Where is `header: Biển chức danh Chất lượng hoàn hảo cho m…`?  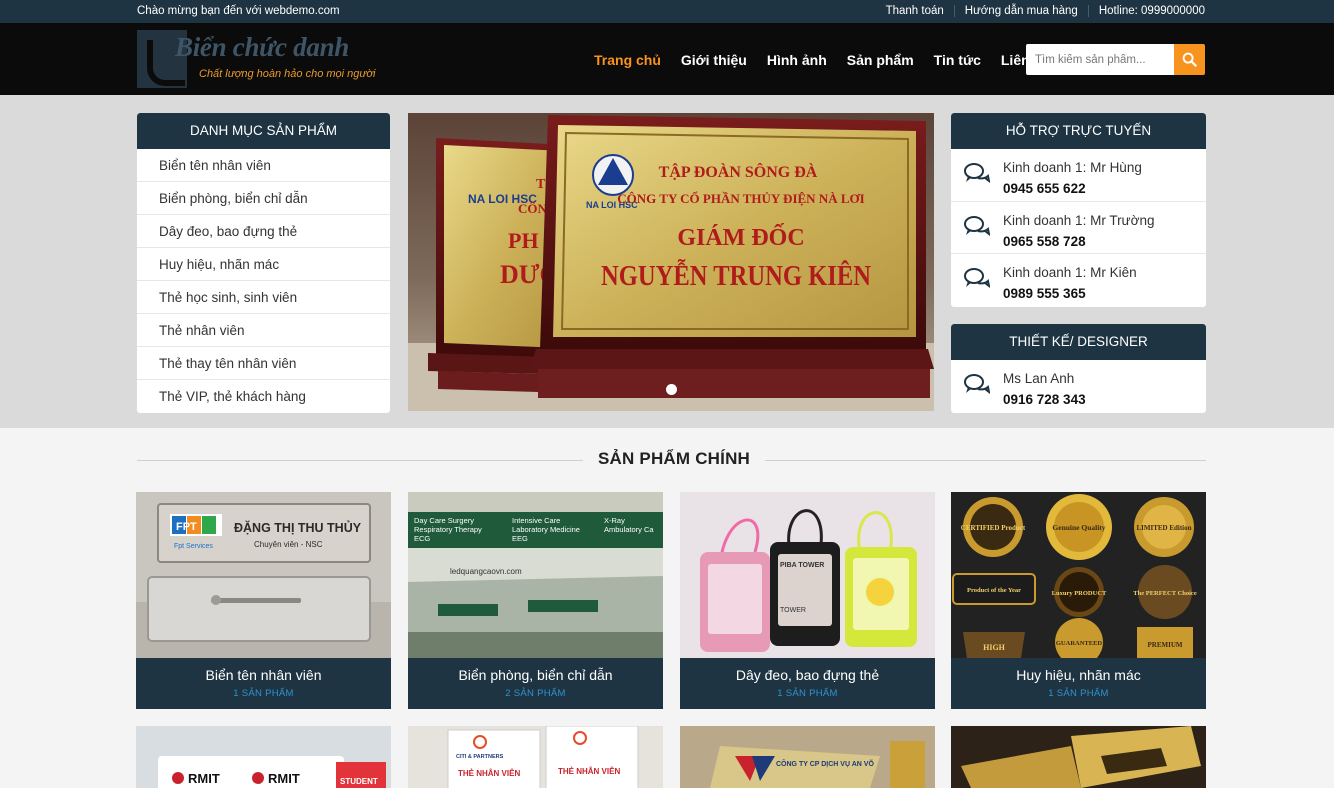 header: Biển chức danh Chất lượng hoàn hảo cho m… is located at coordinates (667, 59).